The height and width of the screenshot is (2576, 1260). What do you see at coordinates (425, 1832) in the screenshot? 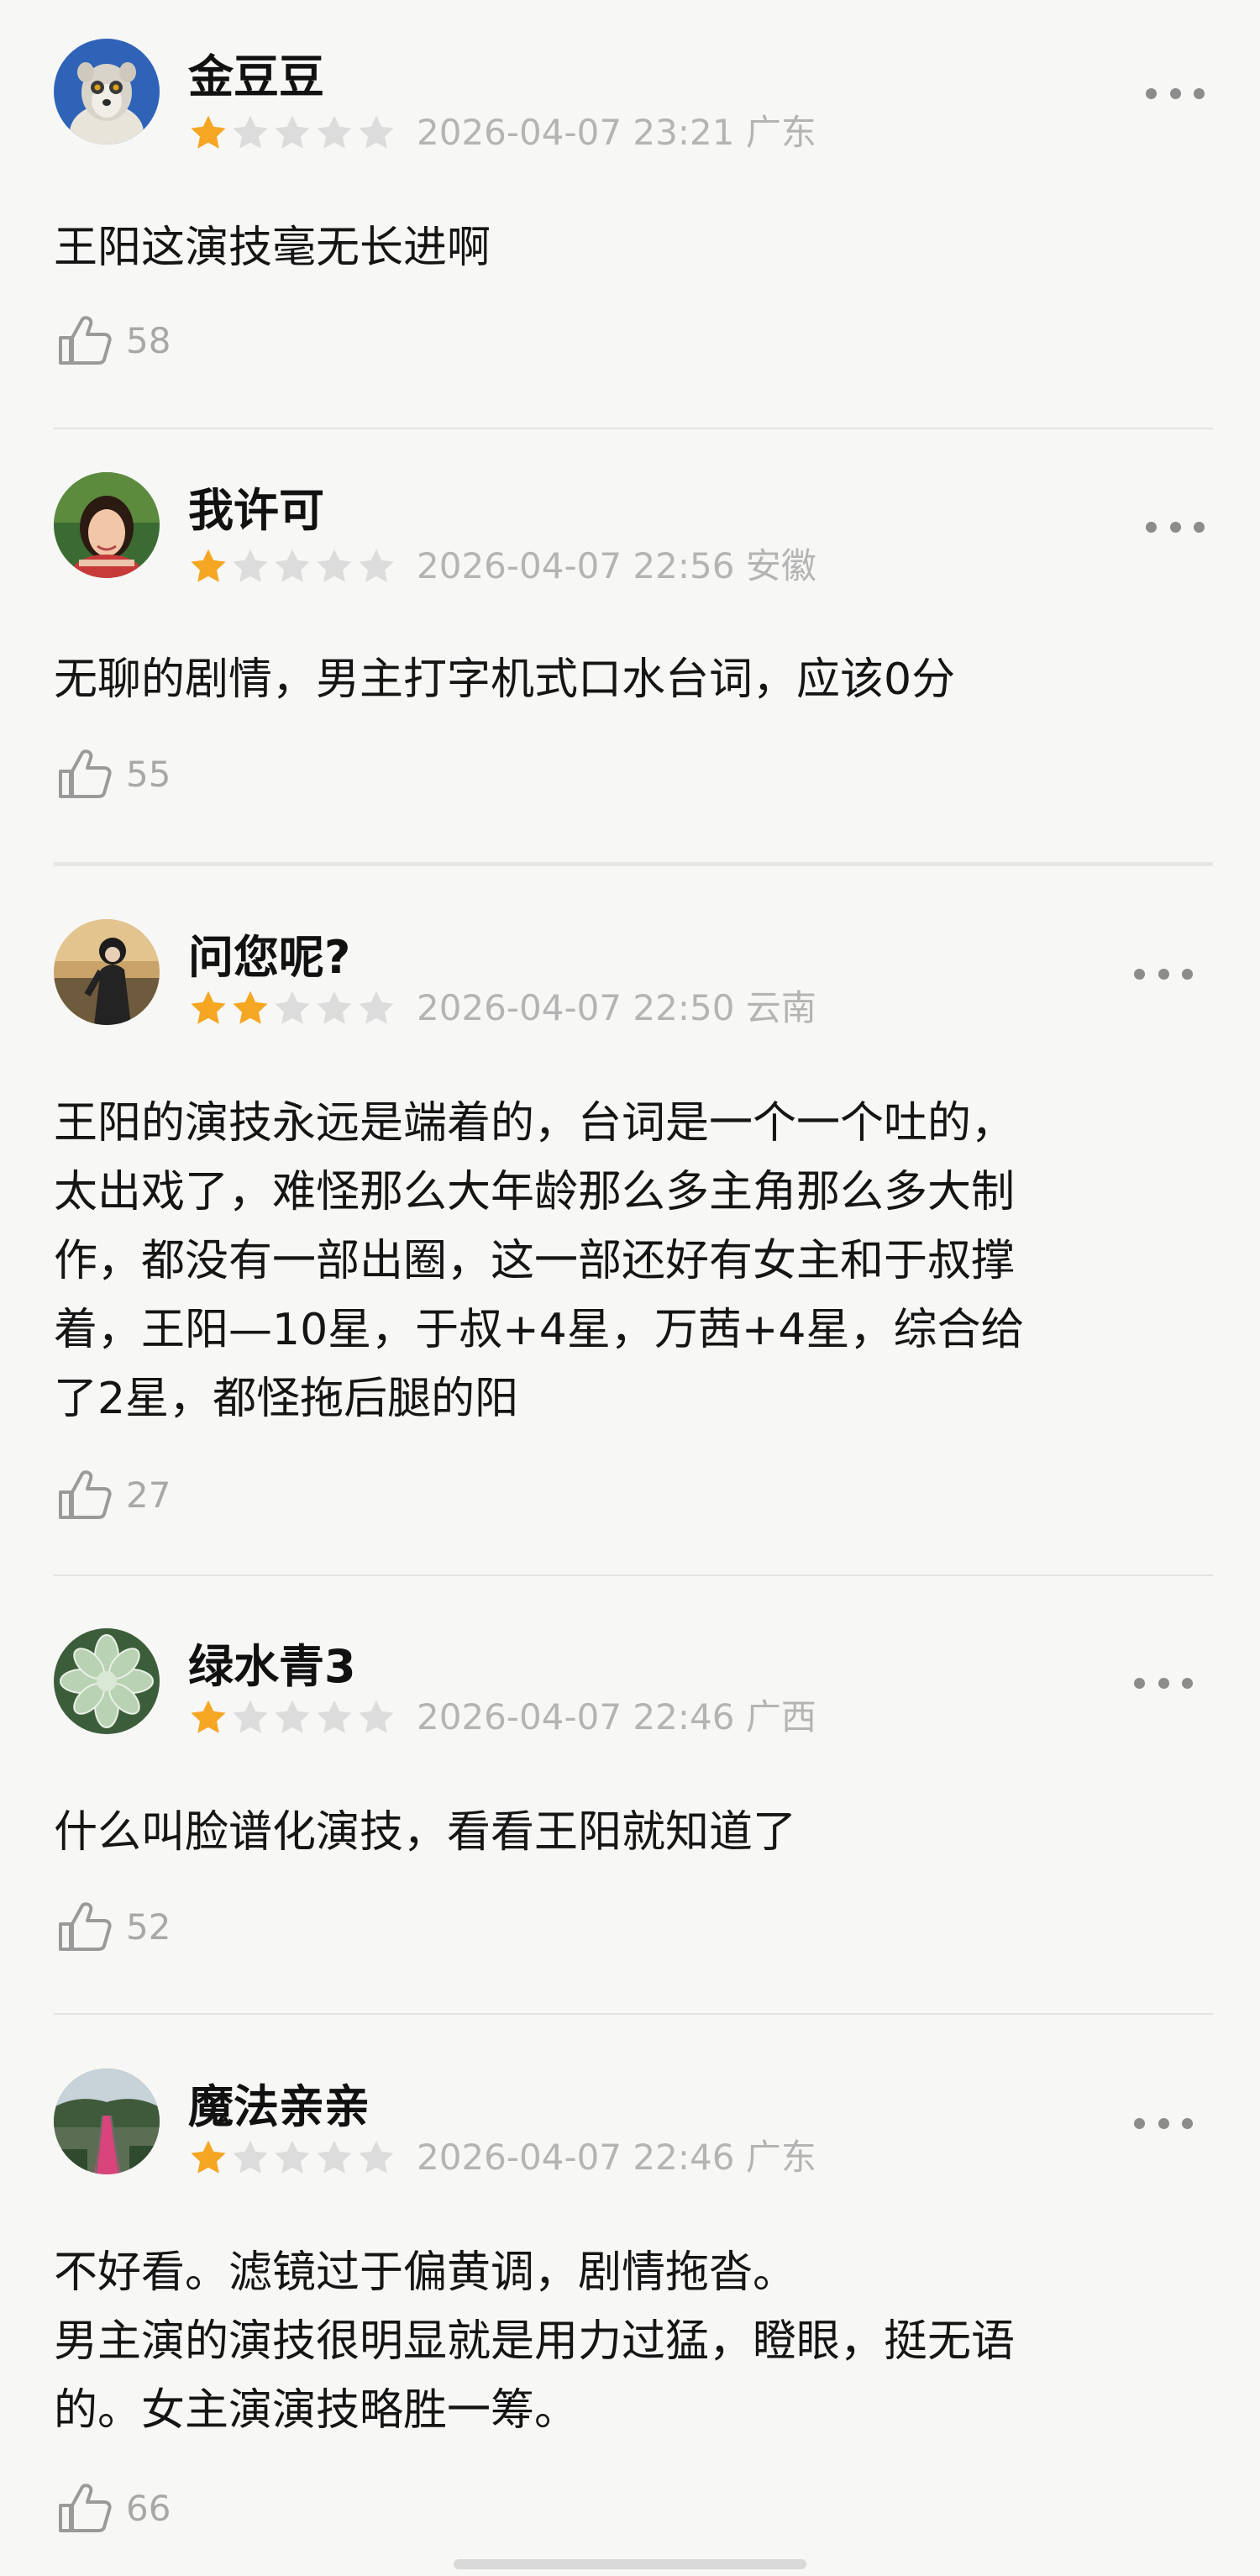
I see `review-text: 什么叫脸谱化演技，看看王阳就知道了` at bounding box center [425, 1832].